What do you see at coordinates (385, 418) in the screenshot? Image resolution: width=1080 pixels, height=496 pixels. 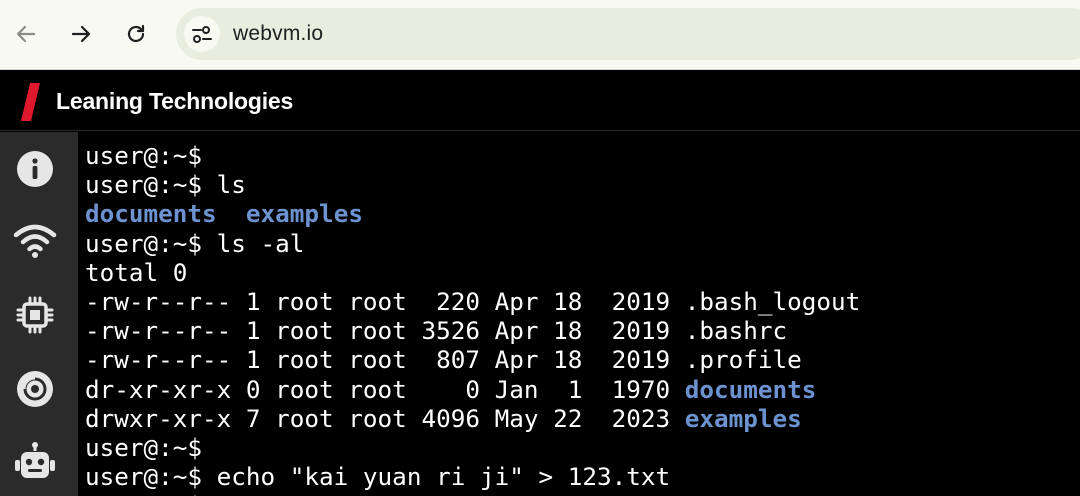 I see `terminal-text: drwxr-xr-x 7 root root 4096 May 22 2023` at bounding box center [385, 418].